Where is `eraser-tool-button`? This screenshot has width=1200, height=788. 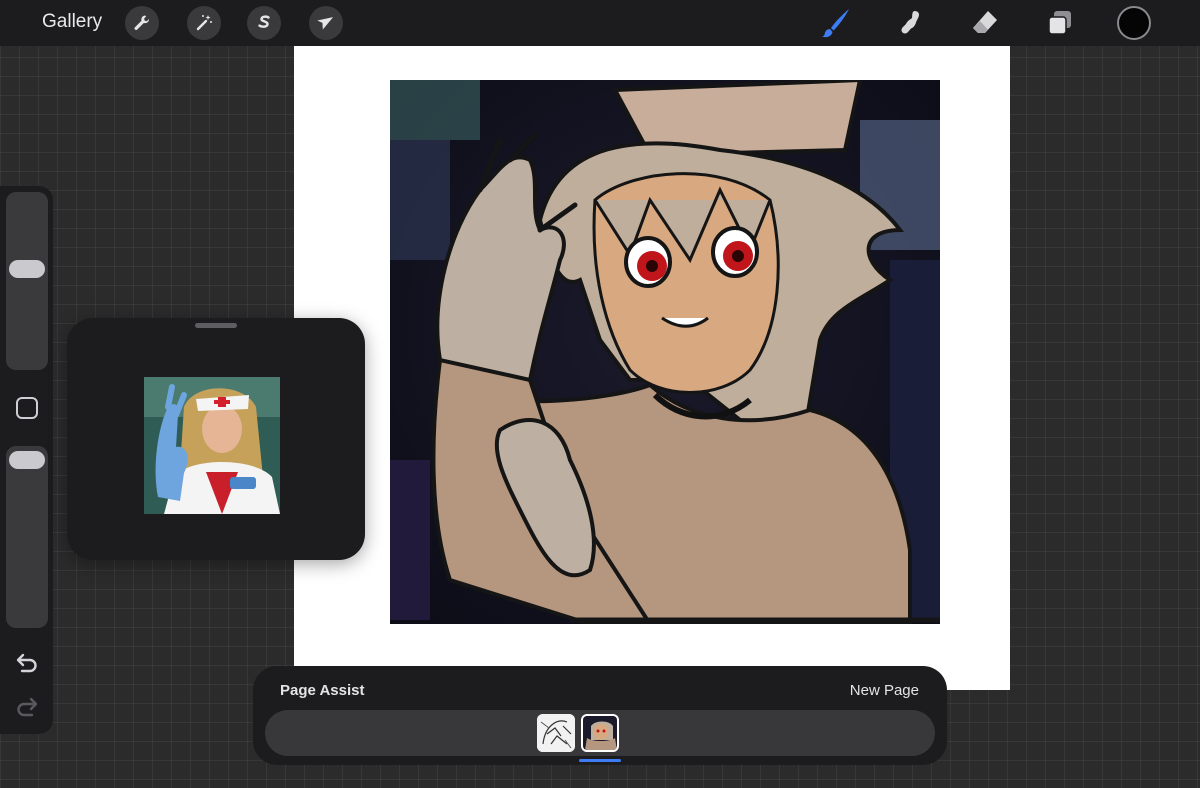
eraser-tool-button is located at coordinates (985, 23).